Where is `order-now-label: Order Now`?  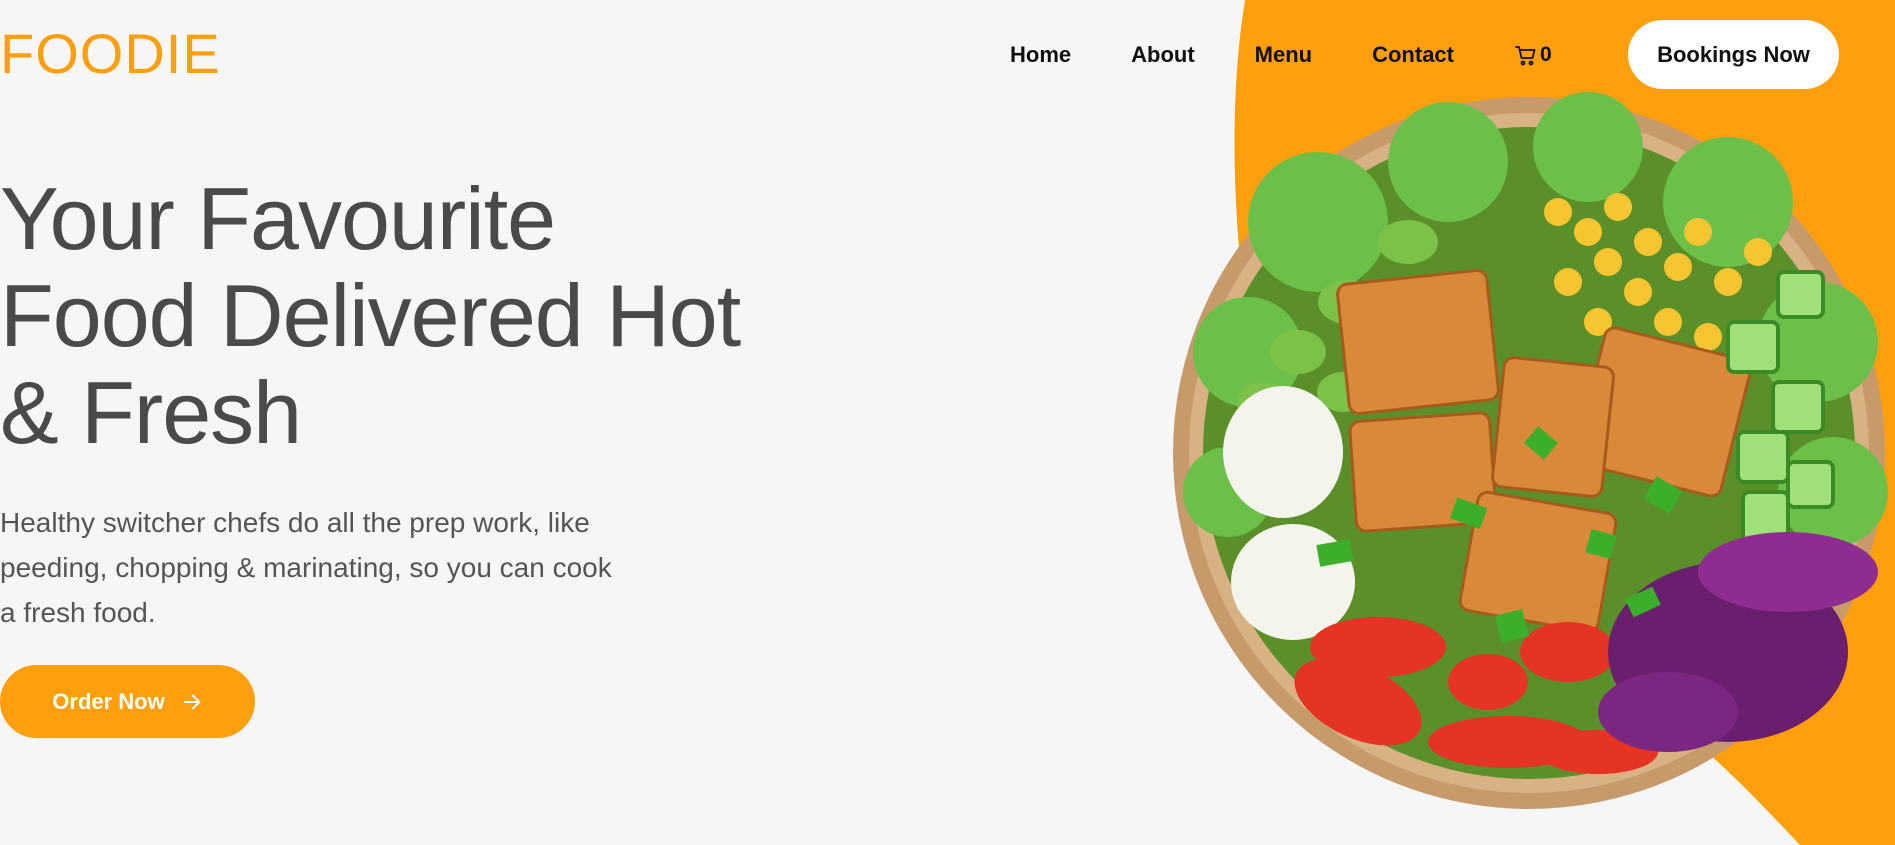 order-now-label: Order Now is located at coordinates (108, 701).